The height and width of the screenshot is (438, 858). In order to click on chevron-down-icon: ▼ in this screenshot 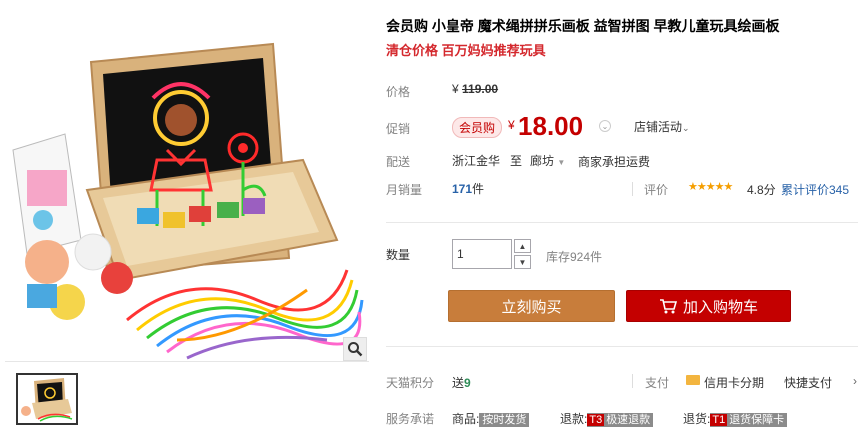, I will do `click(522, 262)`.